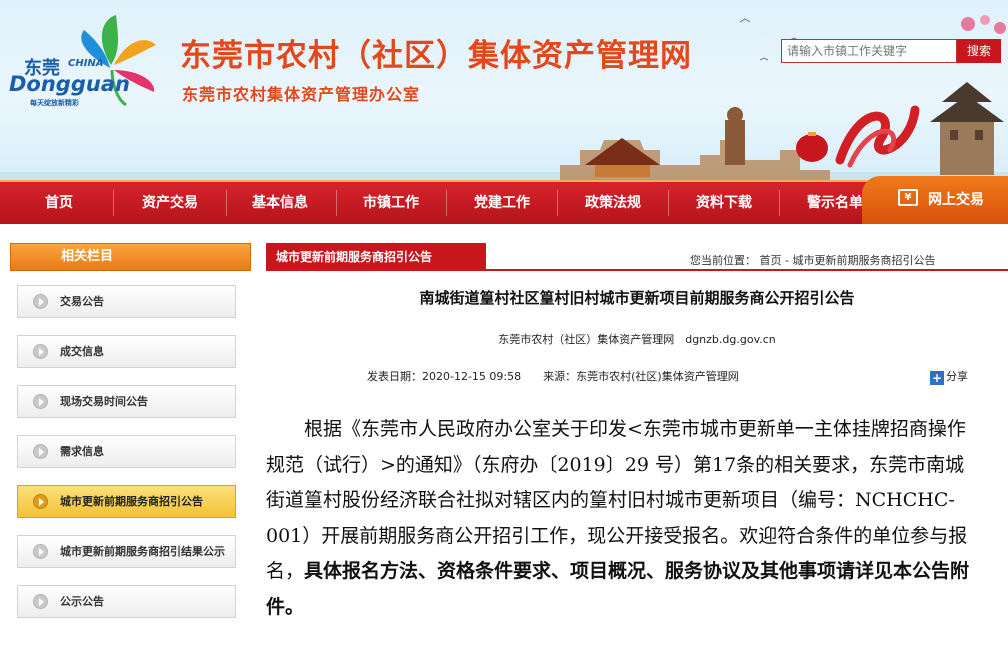  What do you see at coordinates (82, 451) in the screenshot?
I see `sidebar-item-label: 需求信息` at bounding box center [82, 451].